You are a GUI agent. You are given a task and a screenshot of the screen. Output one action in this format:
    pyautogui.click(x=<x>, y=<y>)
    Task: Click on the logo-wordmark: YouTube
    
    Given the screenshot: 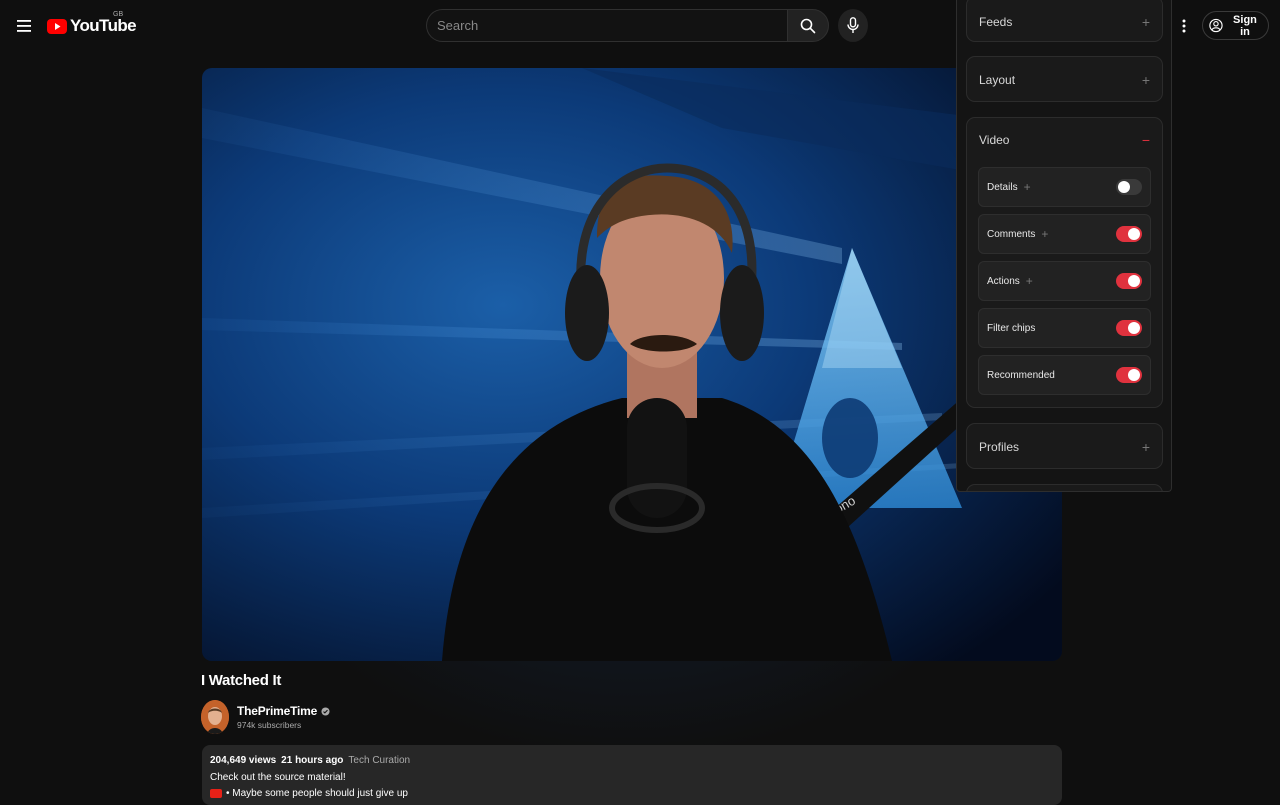 What is the action you would take?
    pyautogui.click(x=103, y=25)
    